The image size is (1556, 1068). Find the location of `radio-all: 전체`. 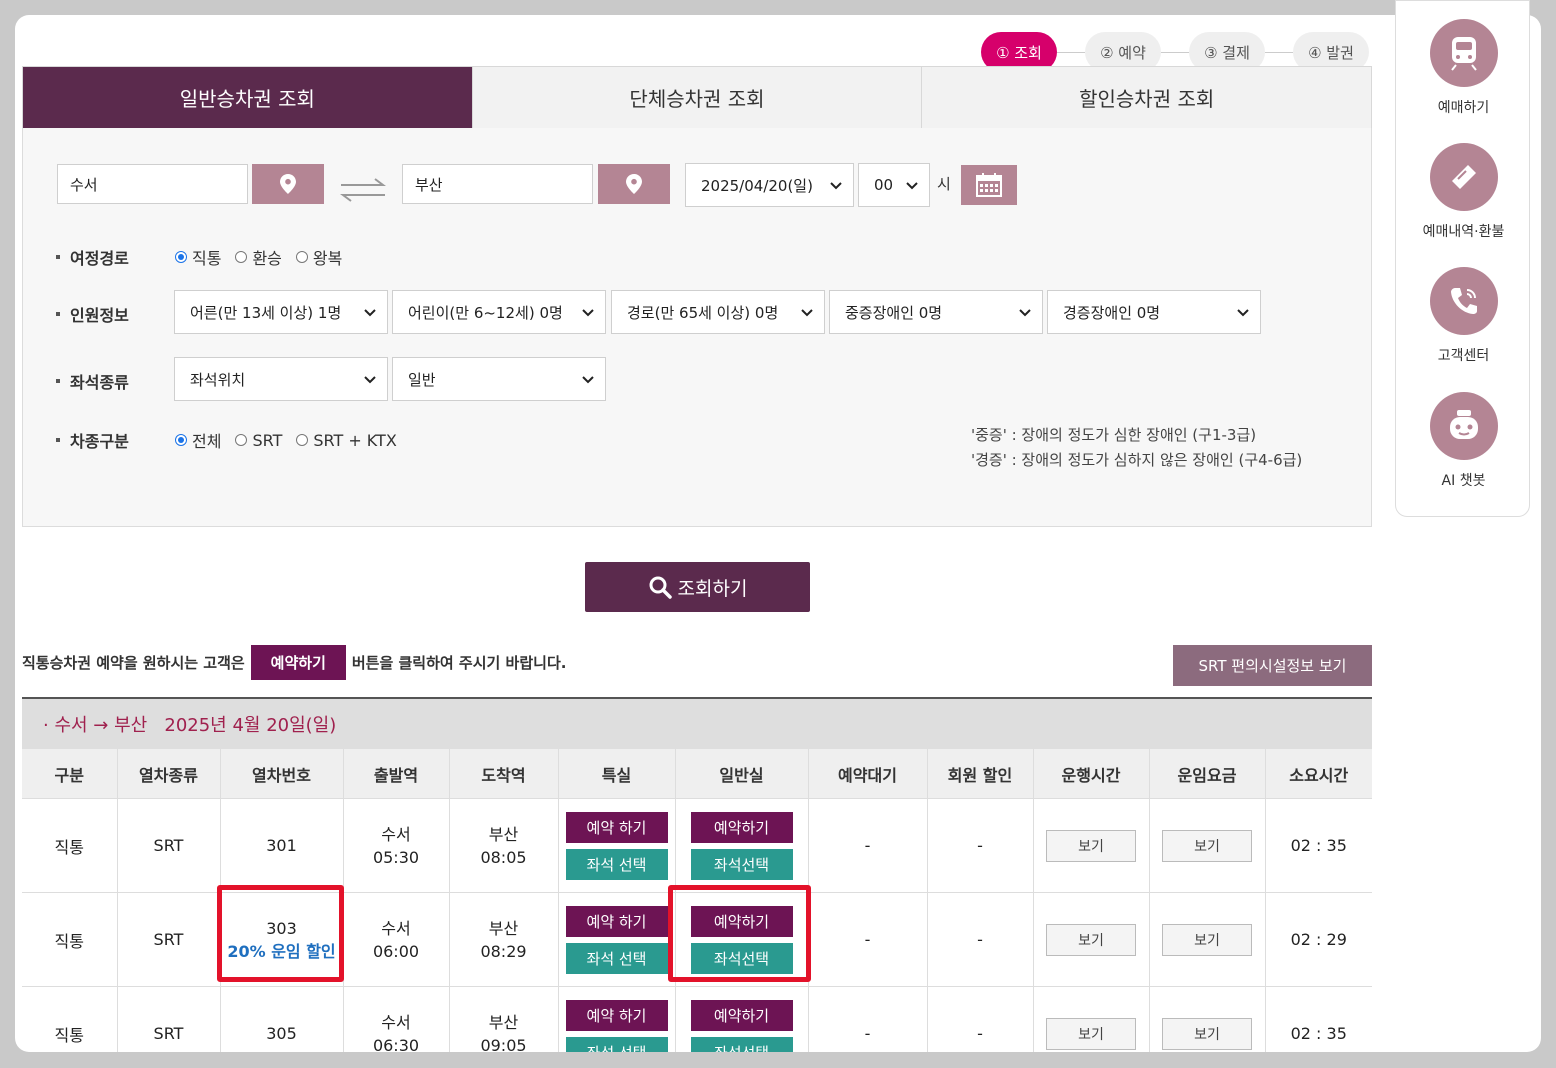

radio-all: 전체 is located at coordinates (198, 440).